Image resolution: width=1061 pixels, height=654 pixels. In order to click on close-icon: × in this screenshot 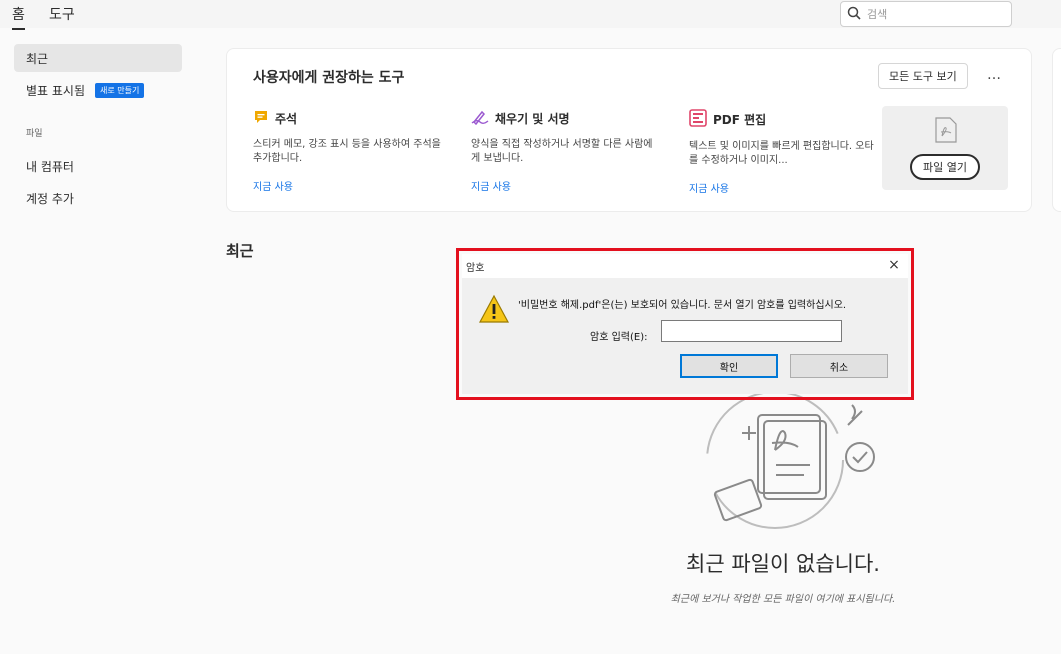, I will do `click(894, 265)`.